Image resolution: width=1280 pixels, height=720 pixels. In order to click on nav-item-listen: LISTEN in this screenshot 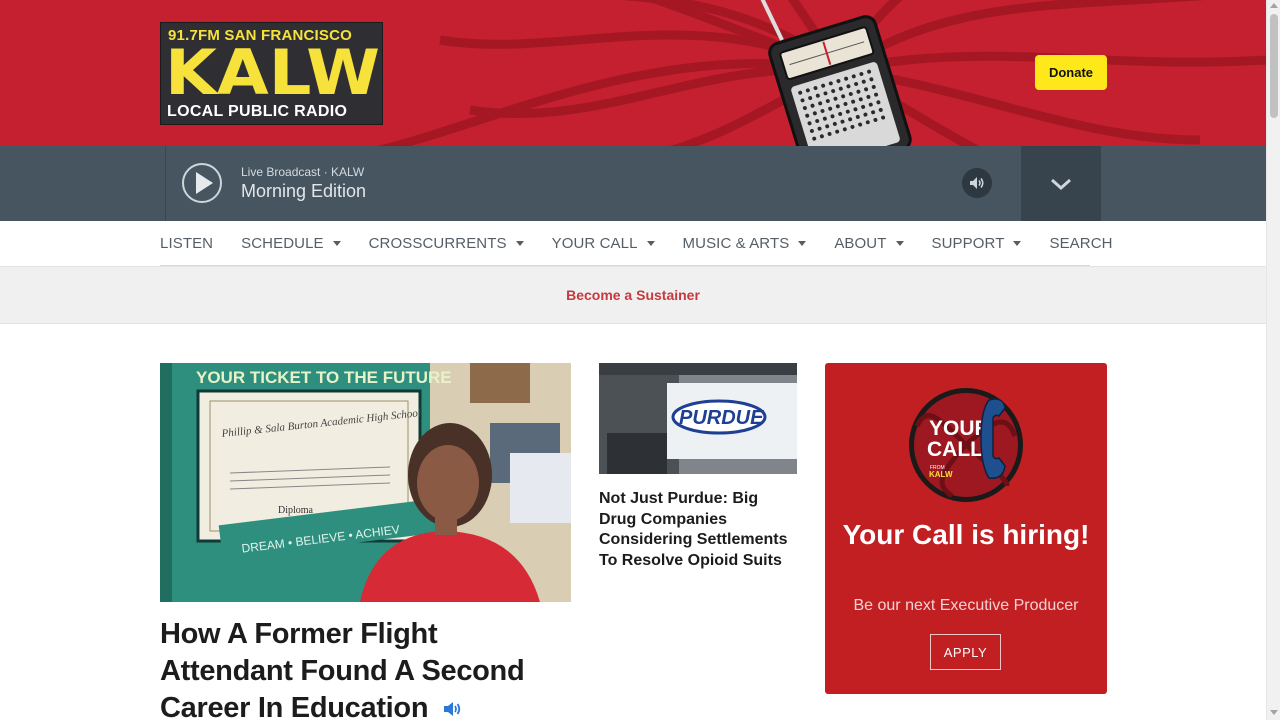, I will do `click(186, 243)`.